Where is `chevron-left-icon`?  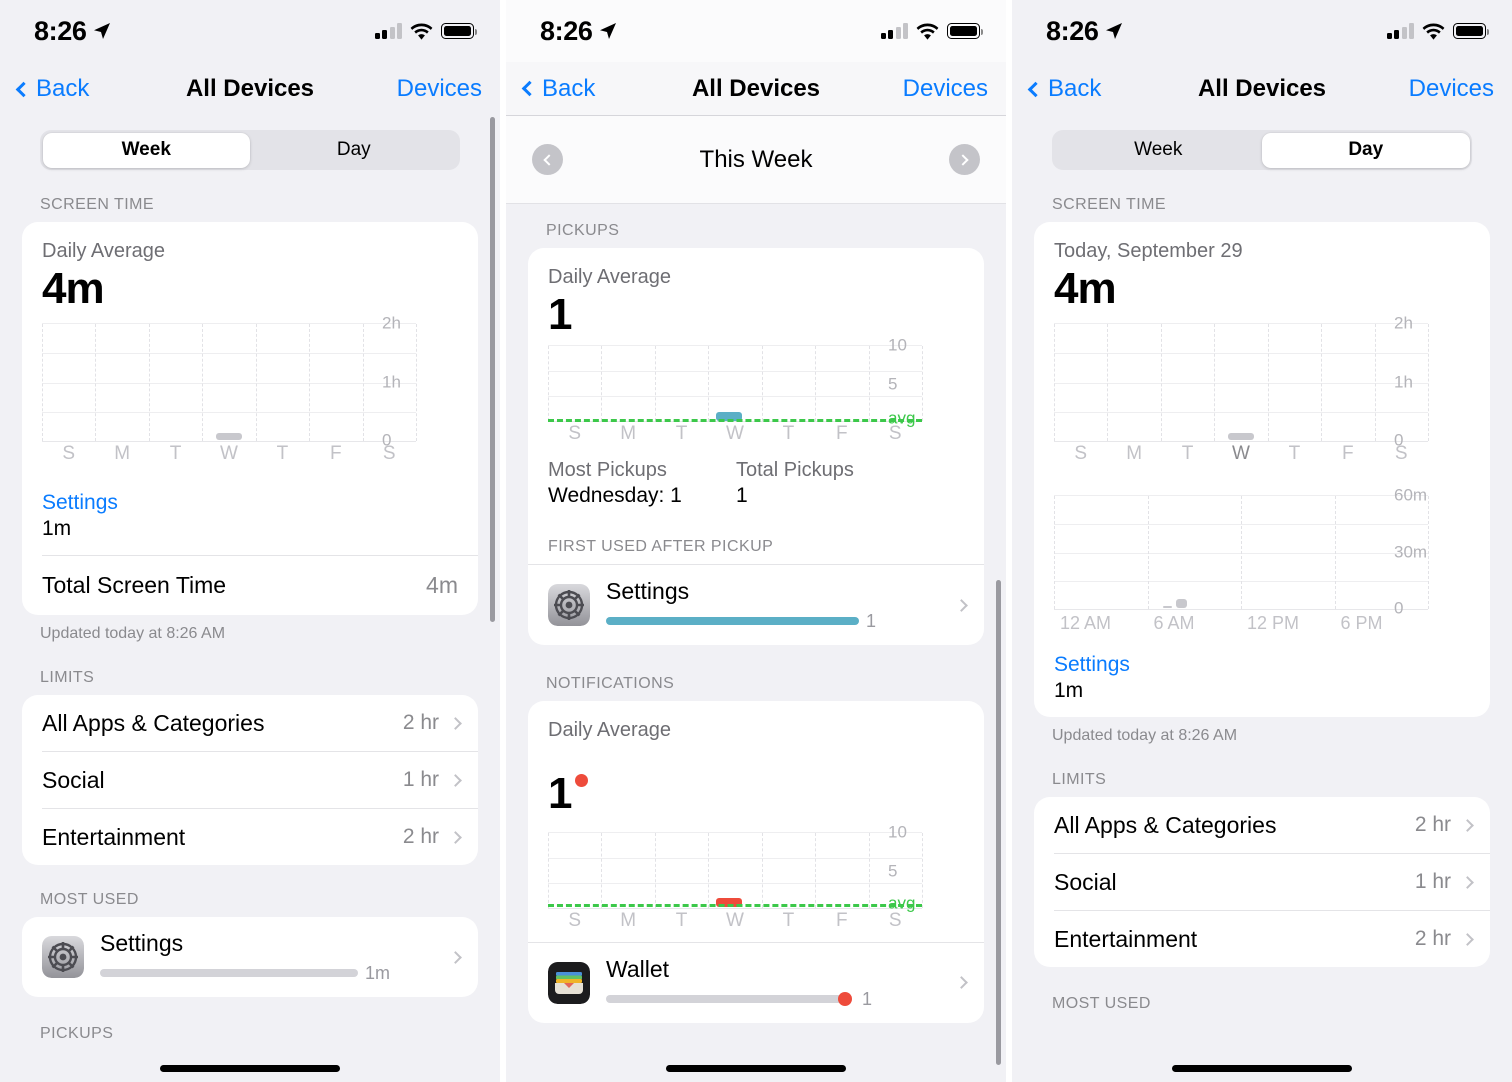 chevron-left-icon is located at coordinates (1035, 89).